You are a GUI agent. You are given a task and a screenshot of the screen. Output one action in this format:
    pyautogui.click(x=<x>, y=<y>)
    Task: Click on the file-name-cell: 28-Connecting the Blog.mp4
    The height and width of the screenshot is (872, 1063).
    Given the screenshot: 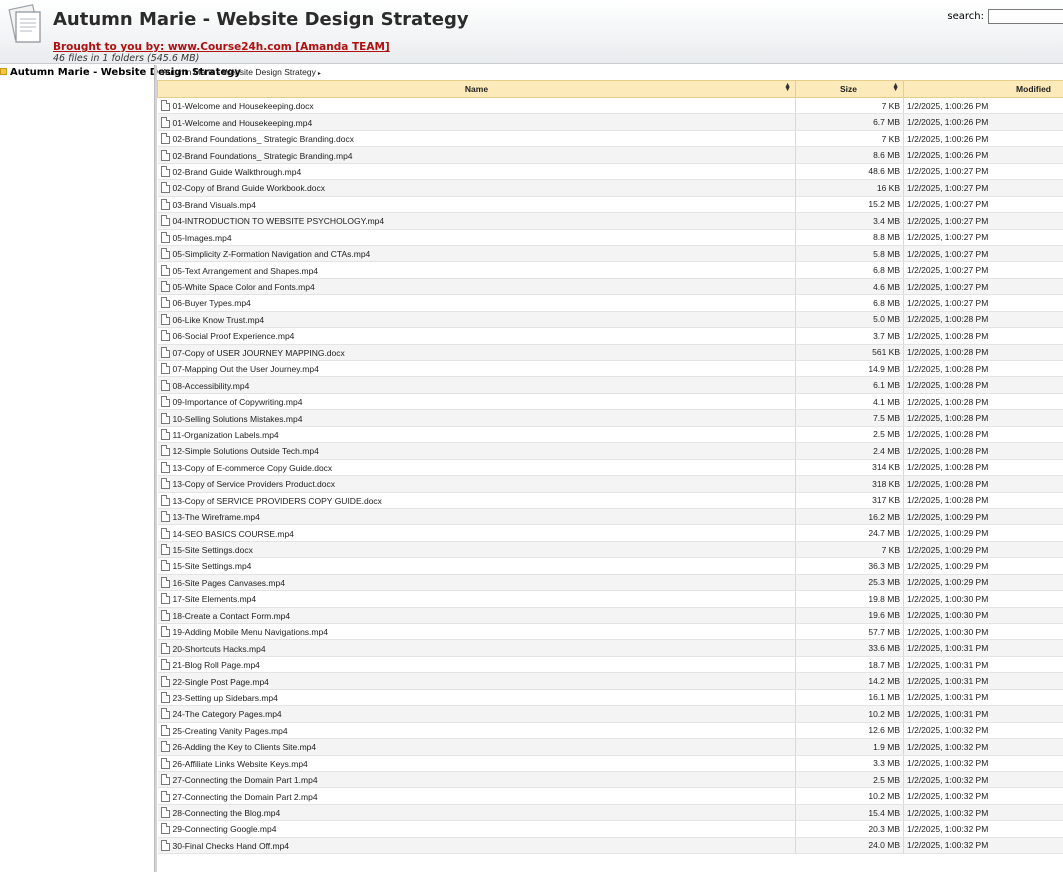 What is the action you would take?
    pyautogui.click(x=476, y=813)
    